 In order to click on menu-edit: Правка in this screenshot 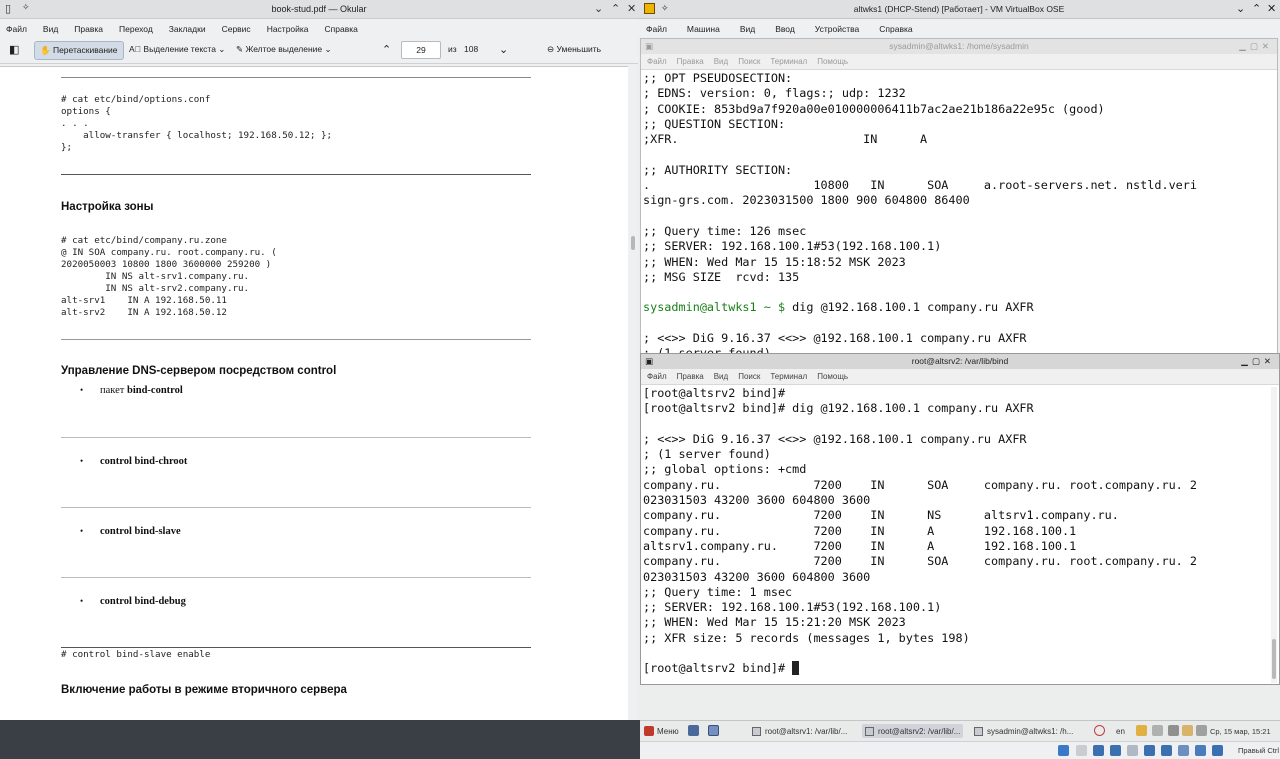, I will do `click(88, 29)`.